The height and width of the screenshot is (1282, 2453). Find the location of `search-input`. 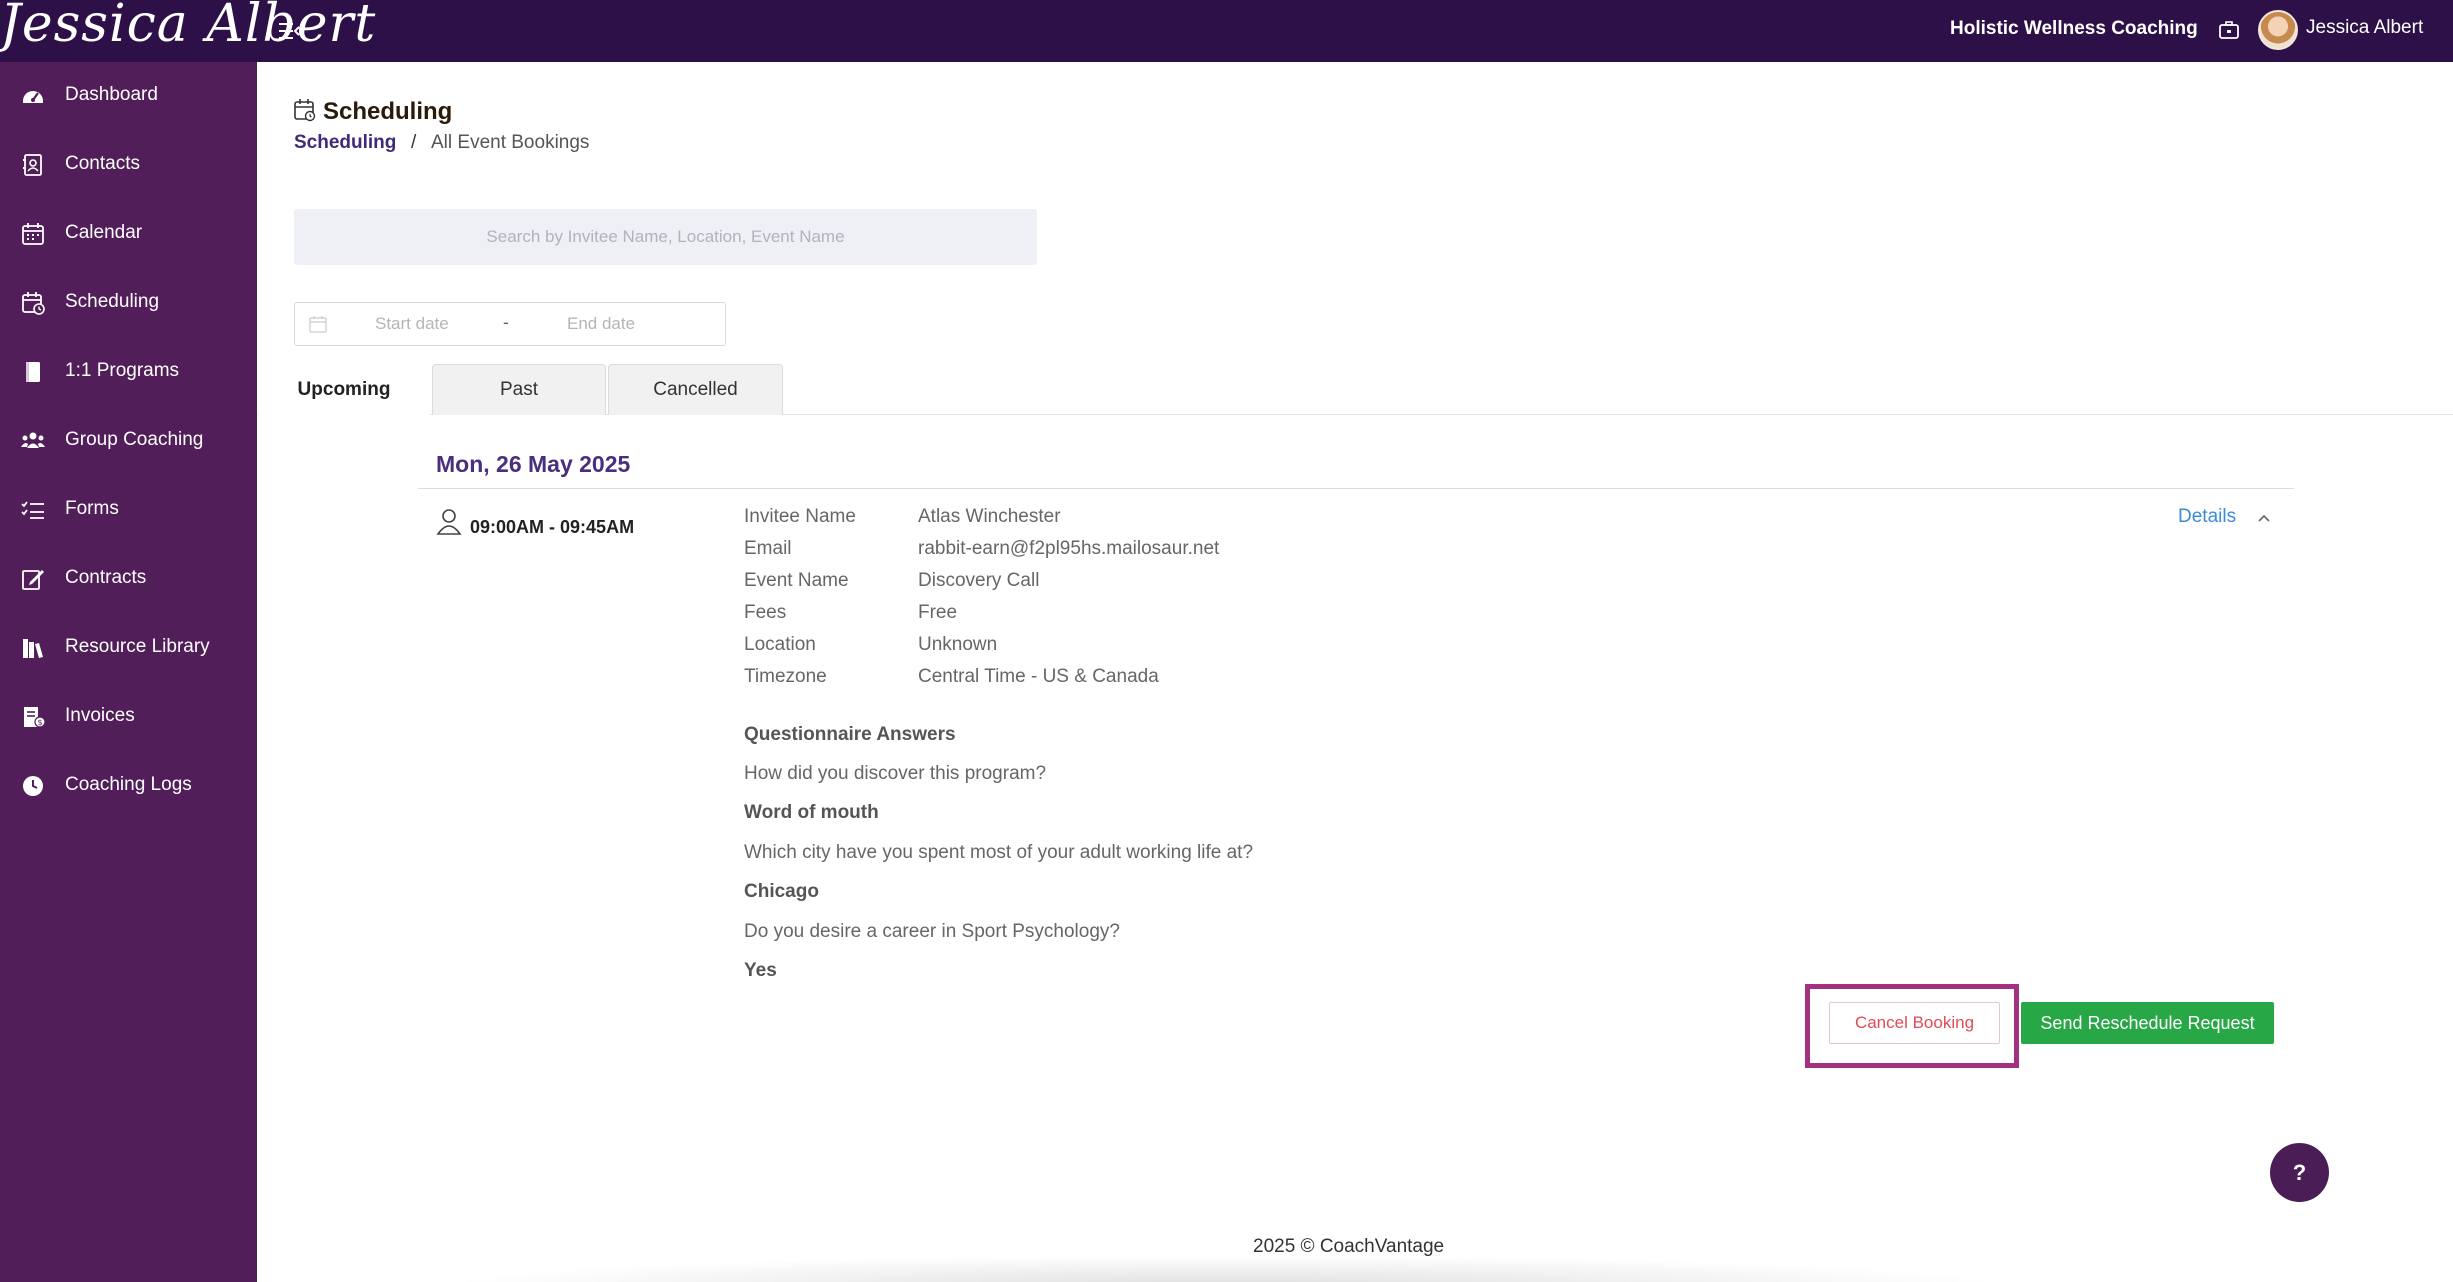

search-input is located at coordinates (665, 237).